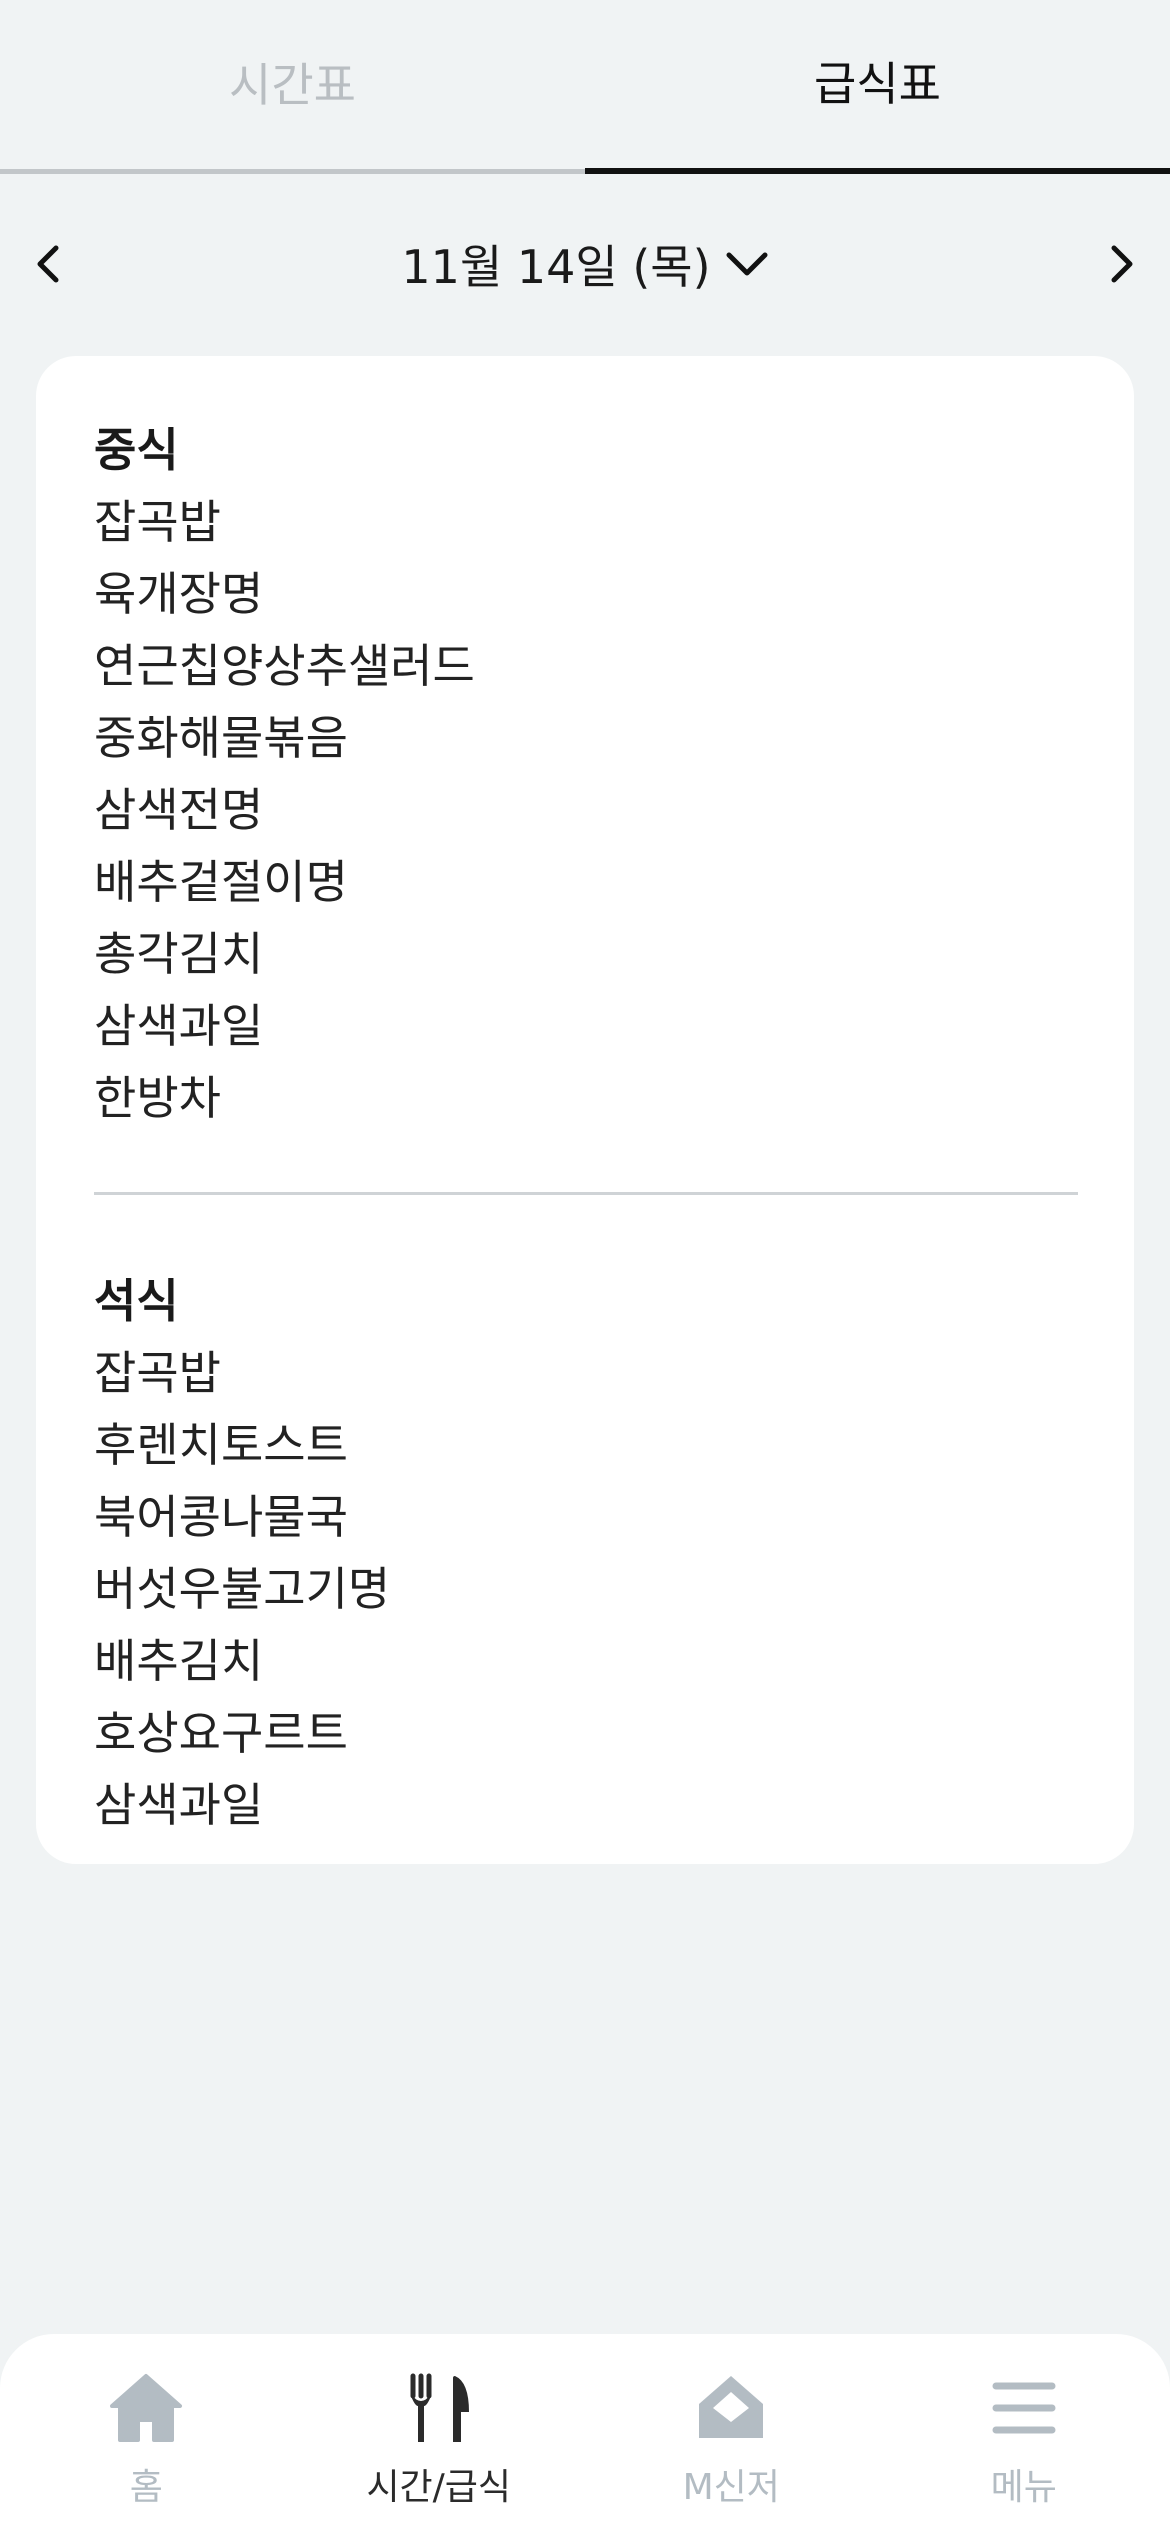 Image resolution: width=1170 pixels, height=2532 pixels. Describe the element at coordinates (221, 882) in the screenshot. I see `lunch-item: 배추겉절이명` at that location.